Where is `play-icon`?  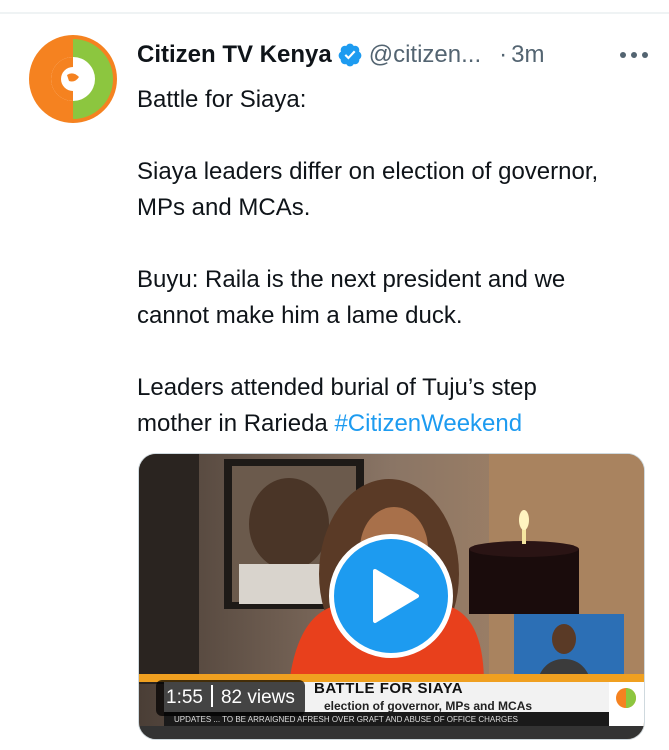
play-icon is located at coordinates (396, 596).